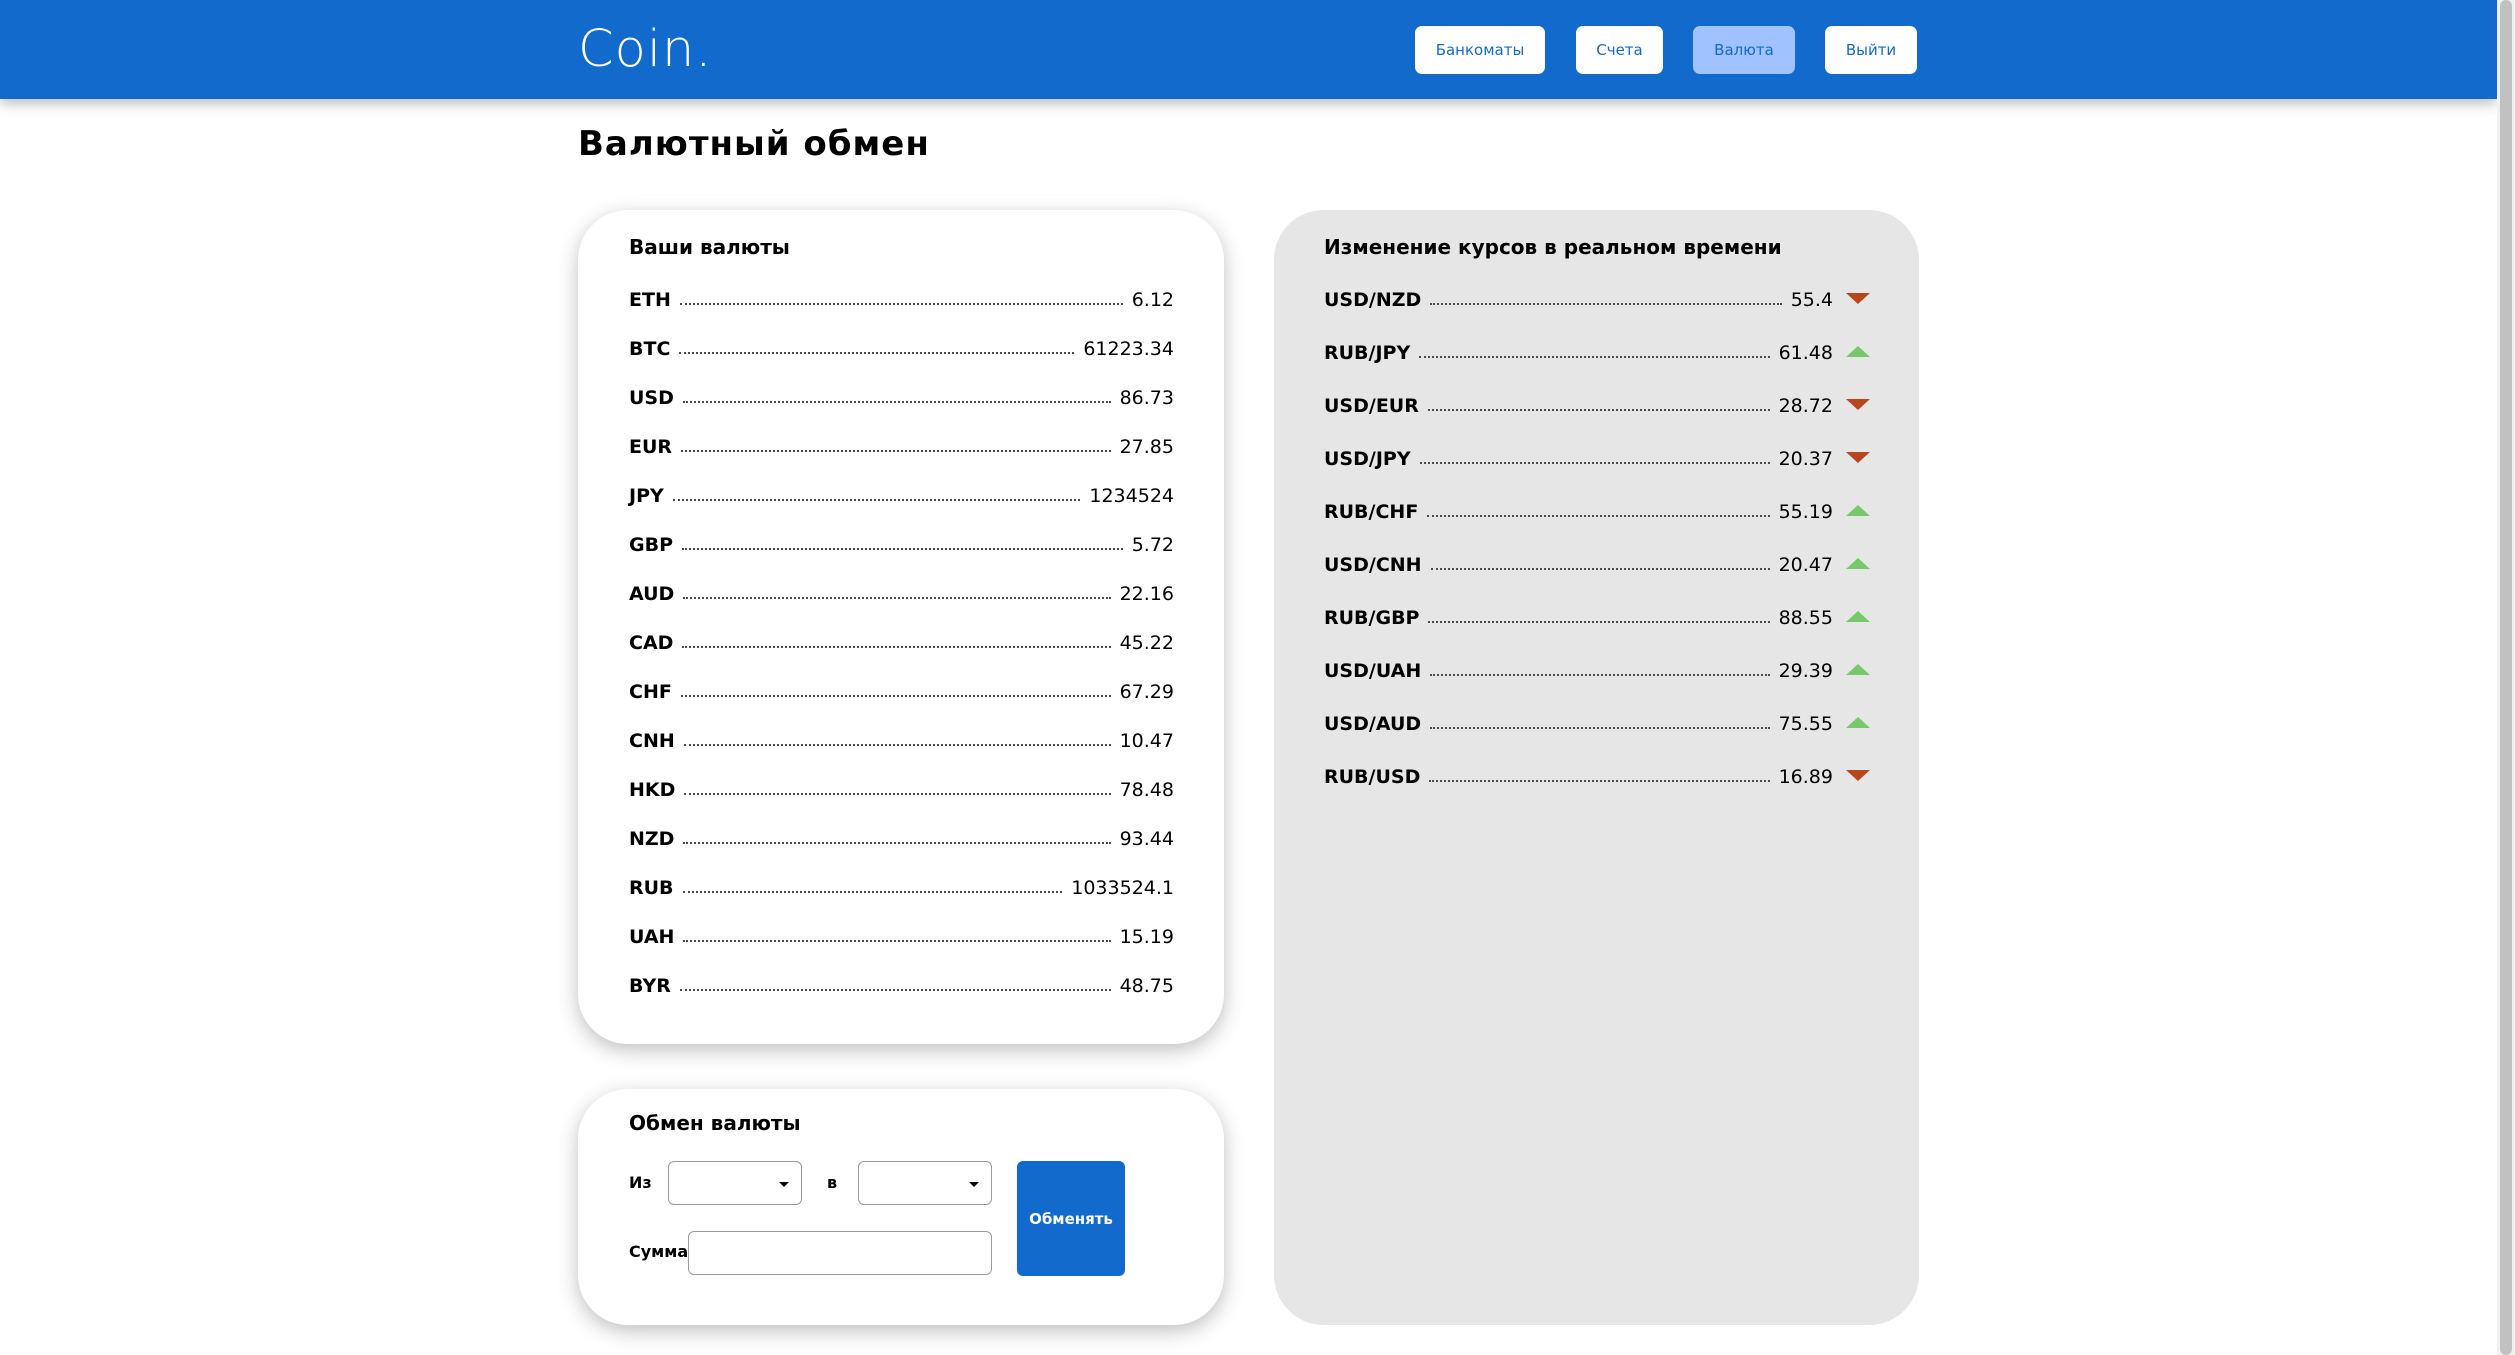  Describe the element at coordinates (1805, 724) in the screenshot. I see `rate-value: 75.55` at that location.